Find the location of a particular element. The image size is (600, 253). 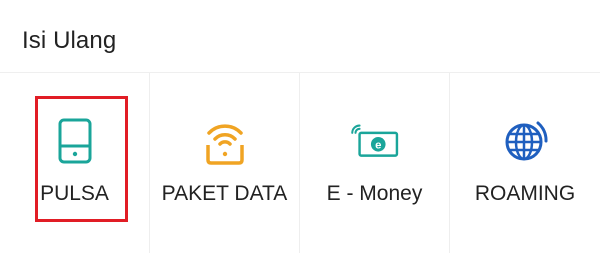

menu-item-label: PULSA is located at coordinates (74, 193).